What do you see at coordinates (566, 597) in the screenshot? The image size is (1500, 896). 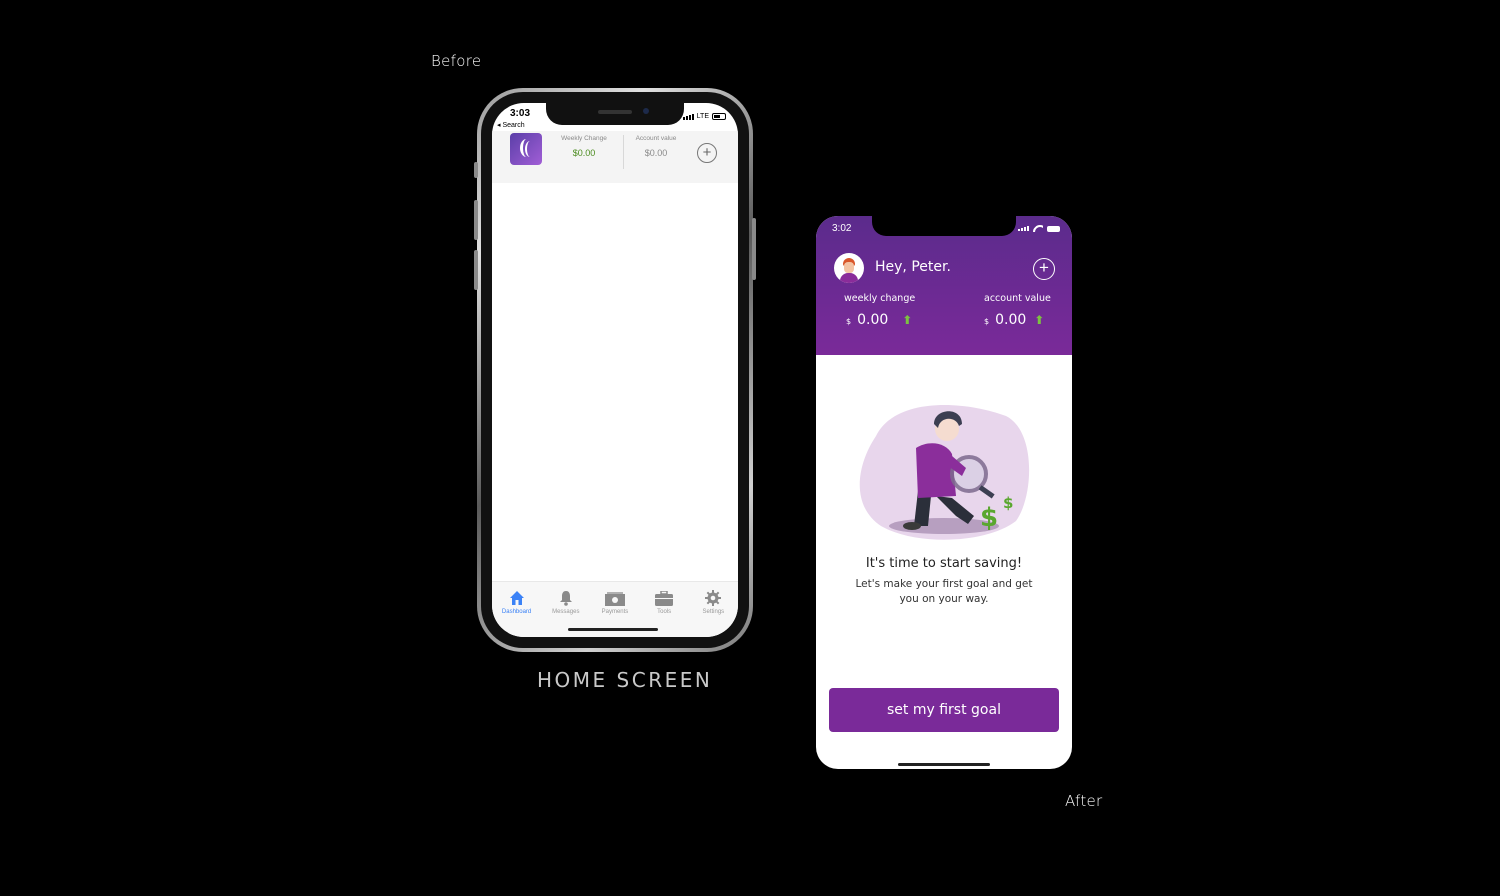 I see `bell-icon` at bounding box center [566, 597].